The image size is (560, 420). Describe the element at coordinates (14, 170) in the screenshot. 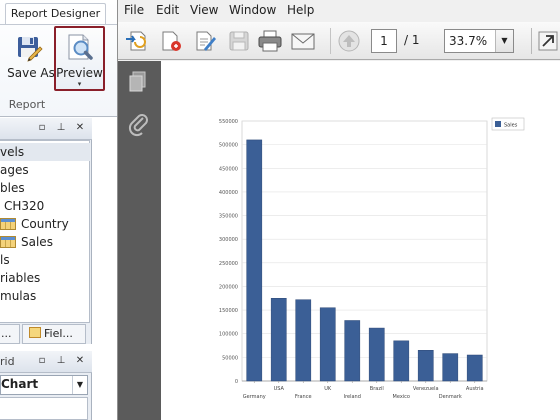

I see `tree-item: ages` at that location.